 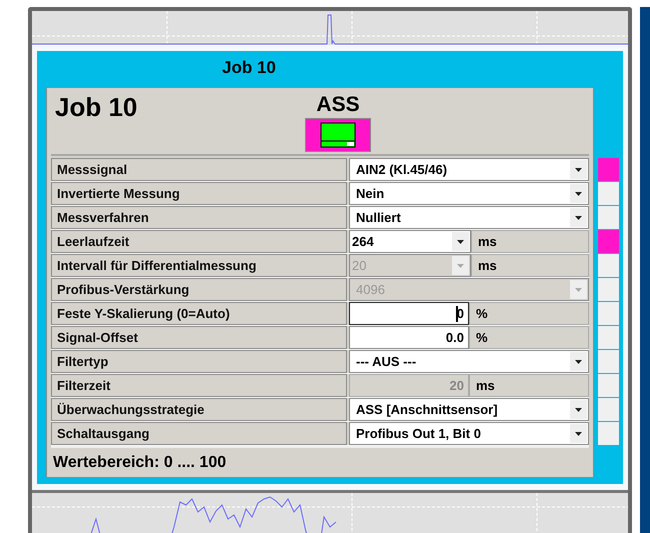 What do you see at coordinates (469, 169) in the screenshot?
I see `dropdown: AIN2 (Kl.45/46)` at bounding box center [469, 169].